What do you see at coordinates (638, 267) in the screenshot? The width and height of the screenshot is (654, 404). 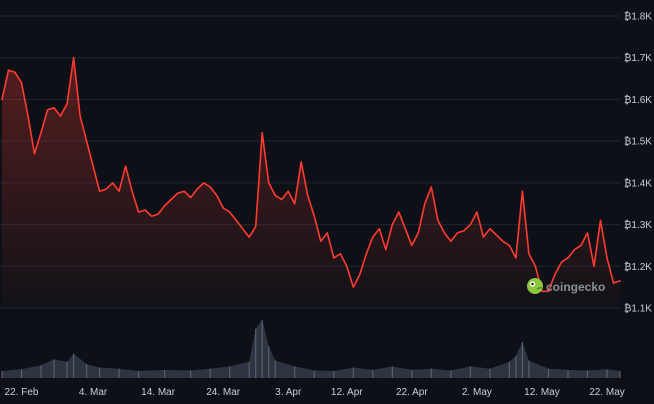 I see `y-tick-label: ₿1.2K` at bounding box center [638, 267].